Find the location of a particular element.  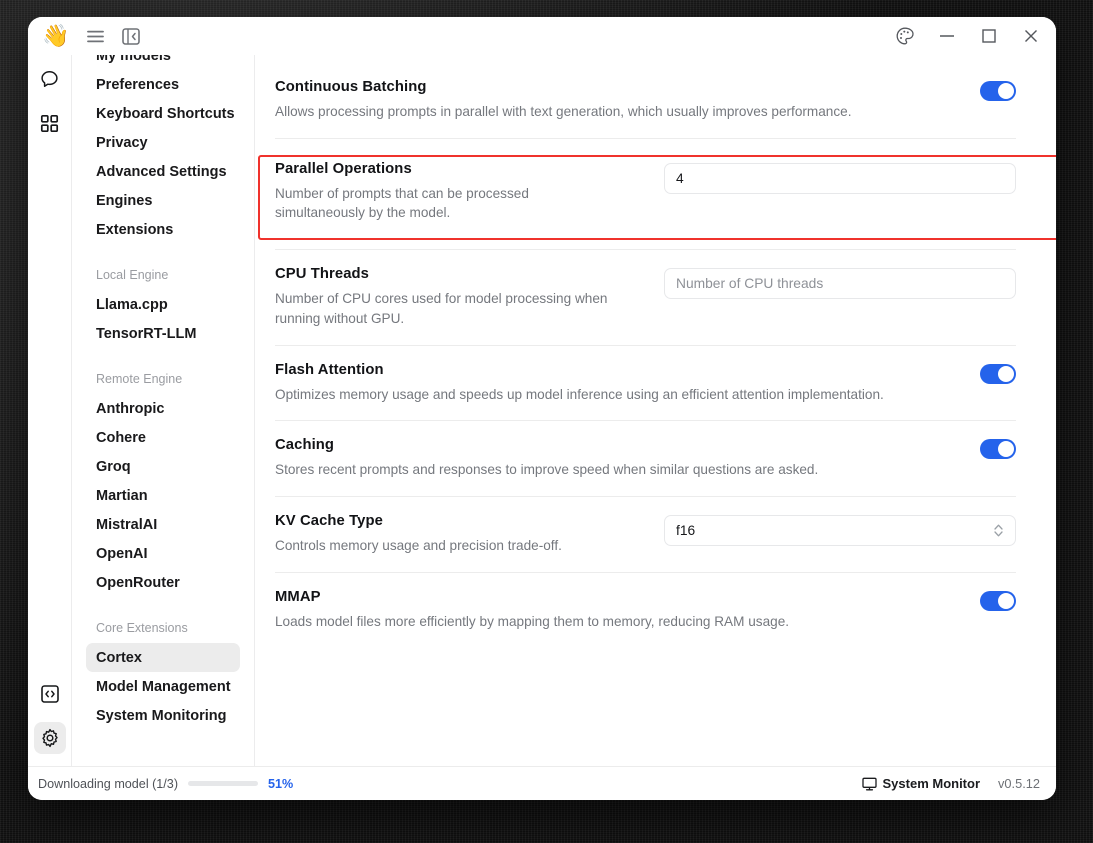

setting-title: CPU Threads is located at coordinates (322, 274).